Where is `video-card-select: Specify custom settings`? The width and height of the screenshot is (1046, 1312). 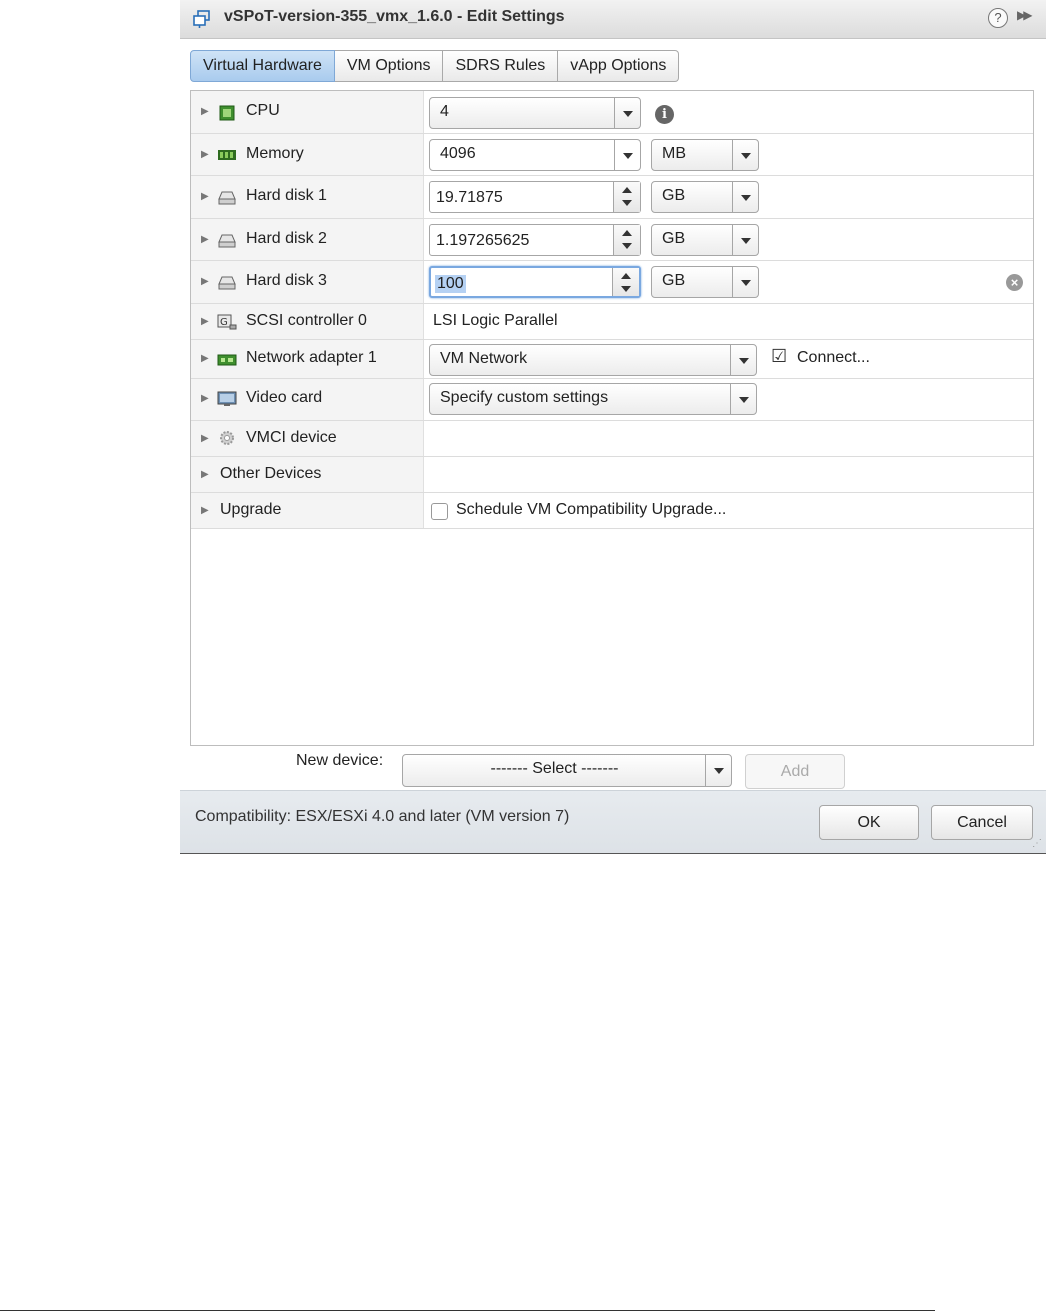
video-card-select: Specify custom settings is located at coordinates (593, 399).